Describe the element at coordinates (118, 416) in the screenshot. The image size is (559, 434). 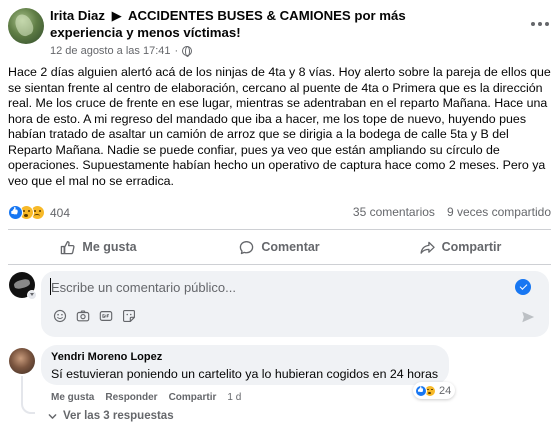
I see `view-replies-label: Ver las 3 respuestas` at that location.